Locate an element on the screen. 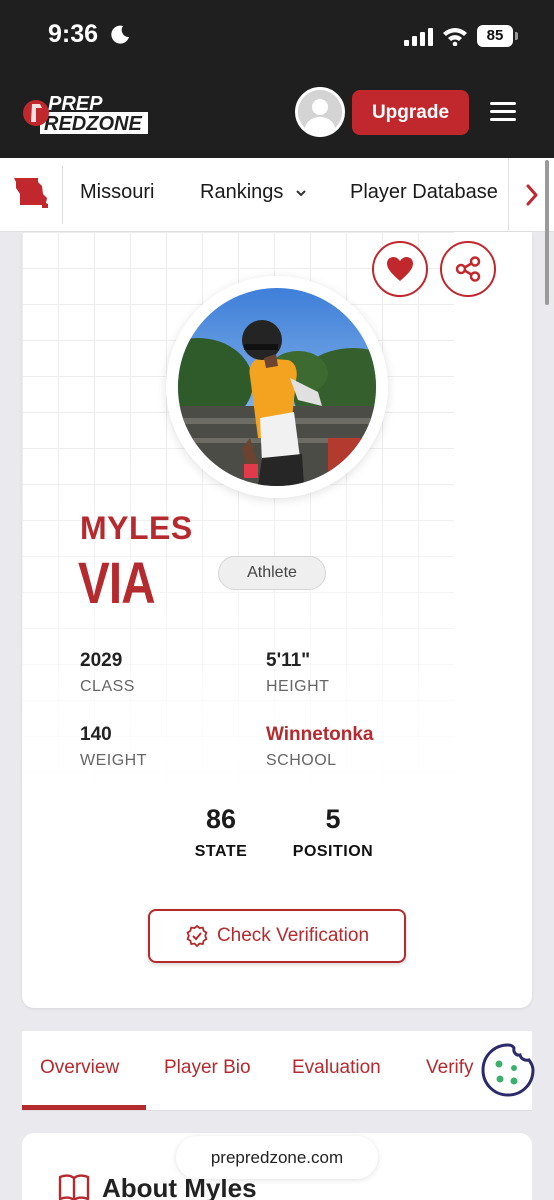 Image resolution: width=554 pixels, height=1200 pixels. position-rank-label: POSITION is located at coordinates (333, 851).